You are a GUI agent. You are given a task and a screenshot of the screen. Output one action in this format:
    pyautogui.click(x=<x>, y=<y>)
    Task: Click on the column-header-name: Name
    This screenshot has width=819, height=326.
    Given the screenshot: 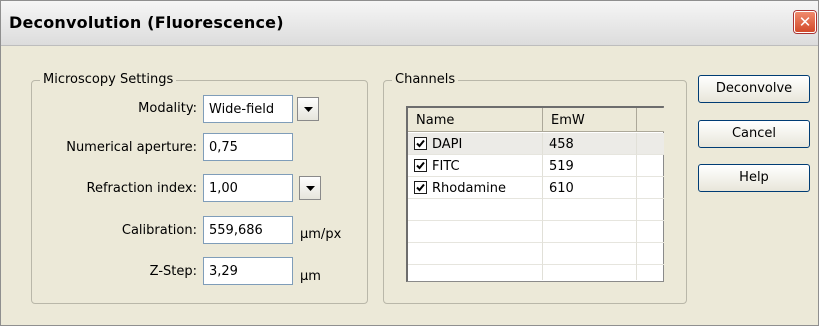 What is the action you would take?
    pyautogui.click(x=475, y=120)
    